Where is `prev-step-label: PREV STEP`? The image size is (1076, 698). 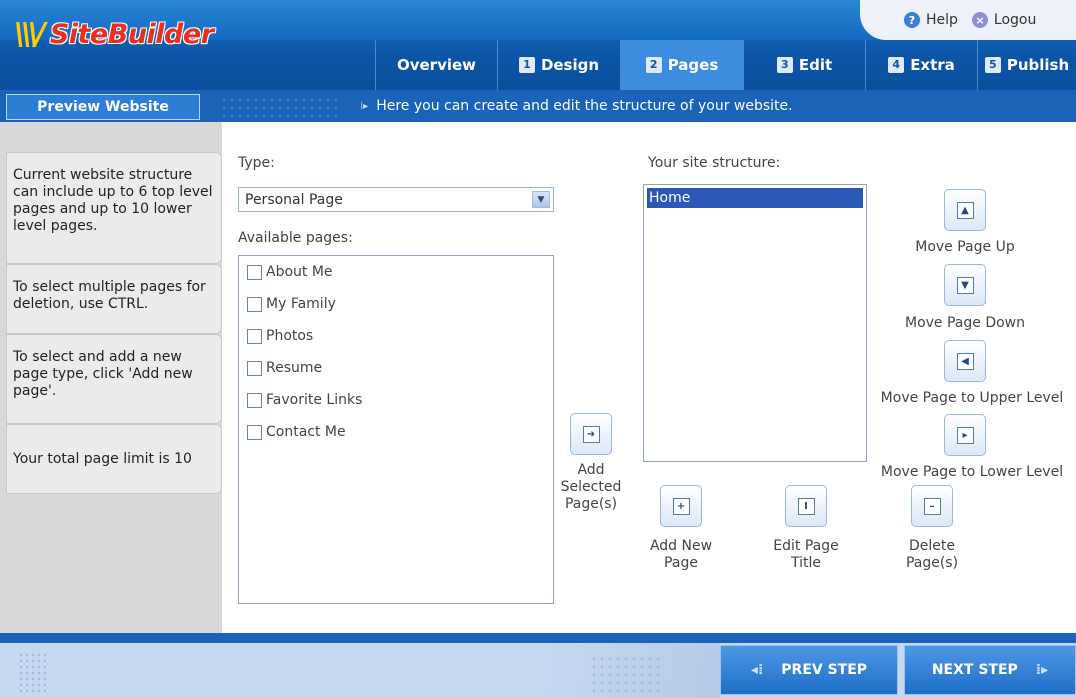
prev-step-label: PREV STEP is located at coordinates (824, 670).